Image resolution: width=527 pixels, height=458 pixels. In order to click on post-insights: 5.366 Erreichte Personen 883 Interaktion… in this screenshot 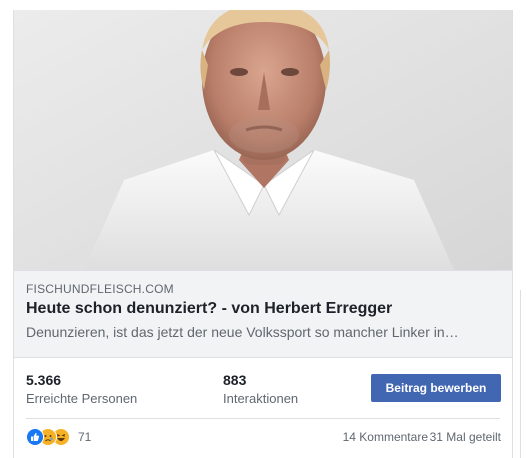, I will do `click(263, 392)`.